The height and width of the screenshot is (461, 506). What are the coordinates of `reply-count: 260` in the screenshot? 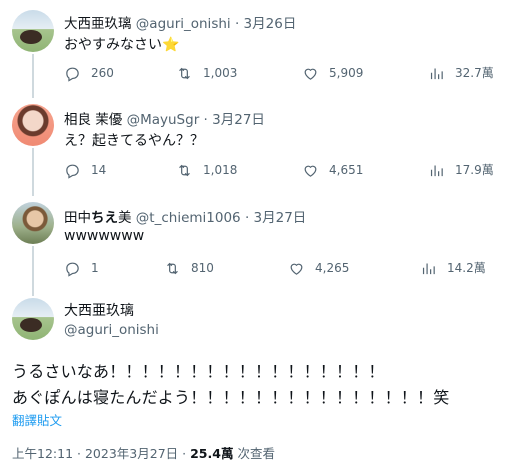 It's located at (102, 73).